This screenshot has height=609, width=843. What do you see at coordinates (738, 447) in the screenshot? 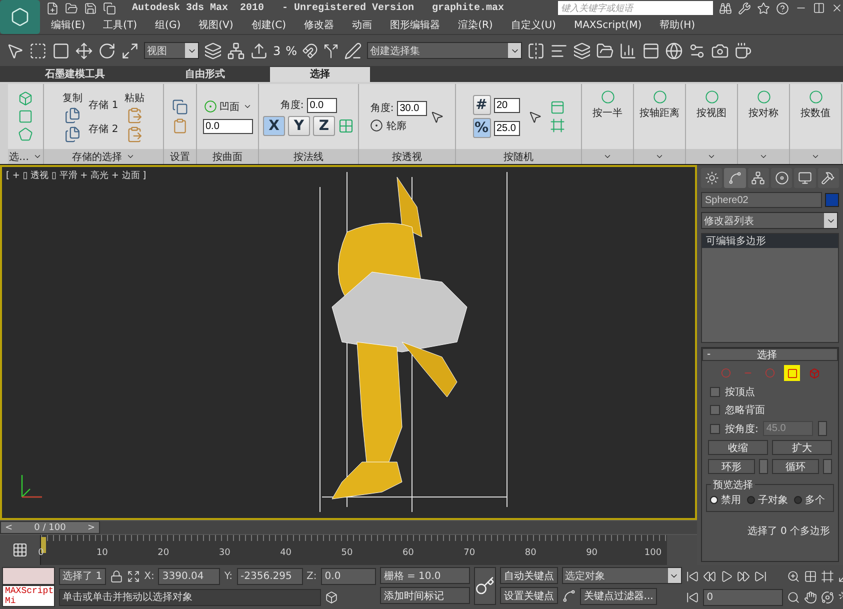
I see `selection-button: 收缩` at bounding box center [738, 447].